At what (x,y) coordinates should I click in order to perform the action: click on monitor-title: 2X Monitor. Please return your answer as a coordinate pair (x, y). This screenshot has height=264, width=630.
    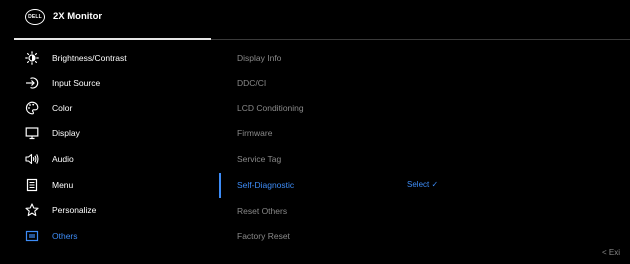
    Looking at the image, I should click on (78, 16).